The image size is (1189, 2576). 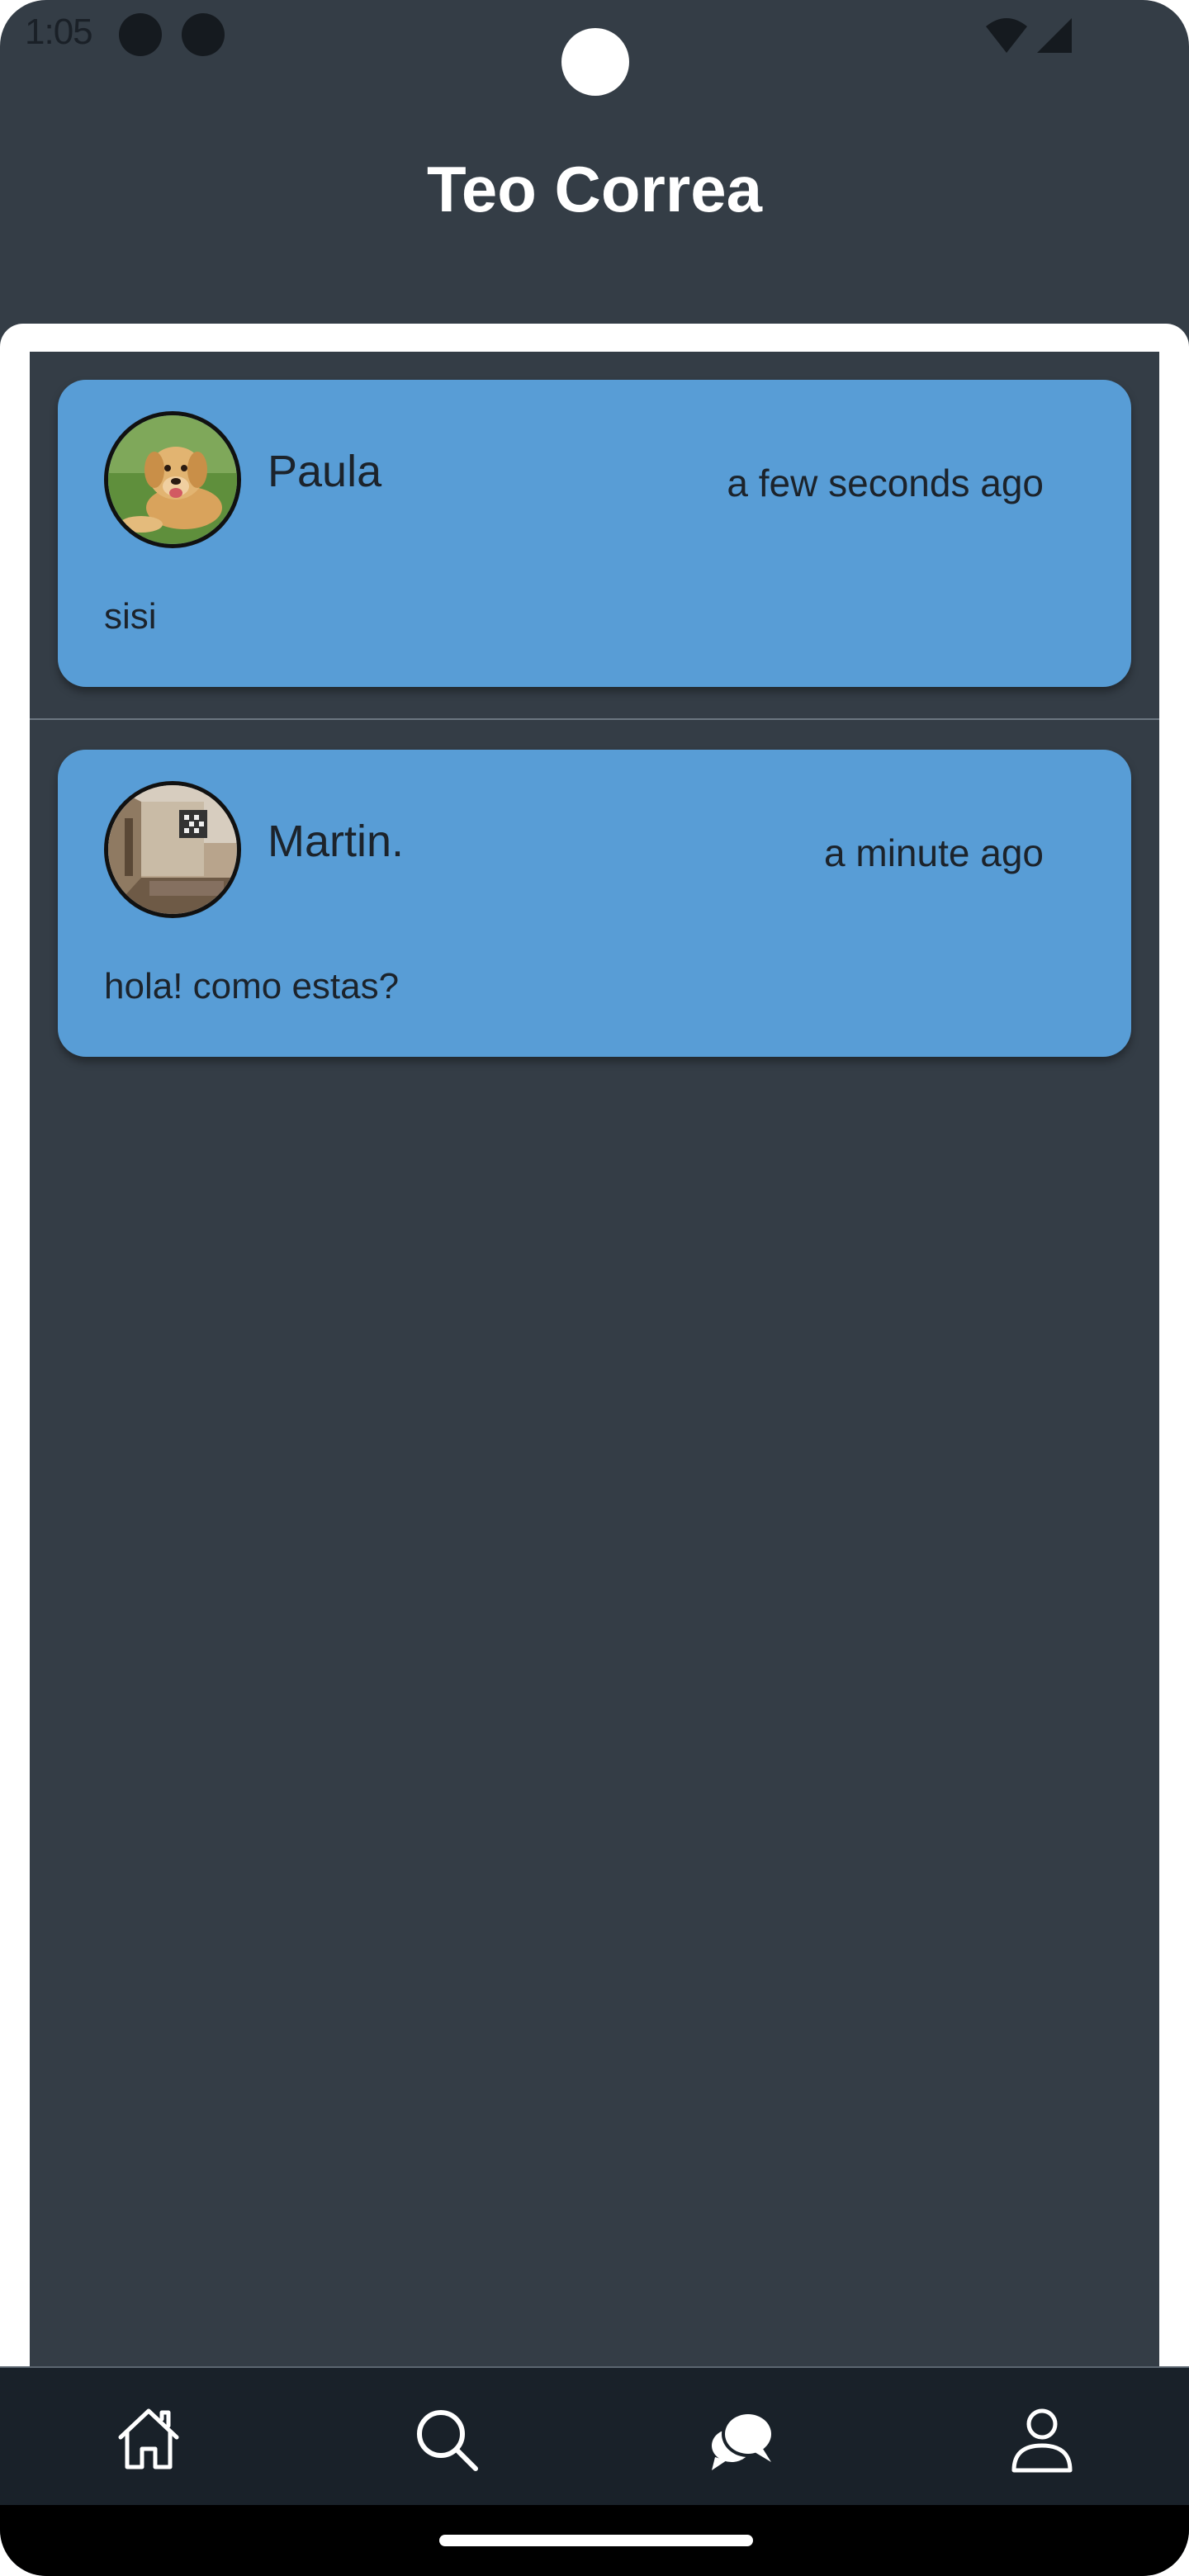 I want to click on profile-icon, so click(x=1042, y=2440).